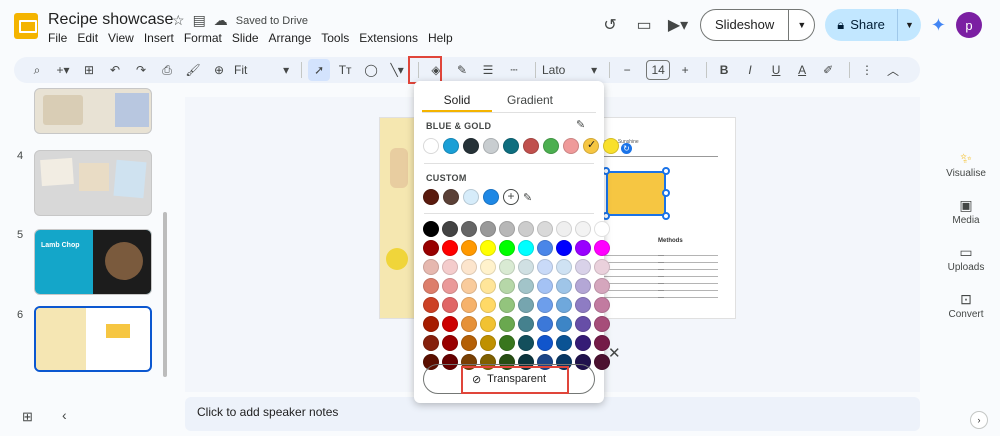 The height and width of the screenshot is (436, 1000). Describe the element at coordinates (199, 20) in the screenshot. I see `move-folder-icon: ▤` at that location.